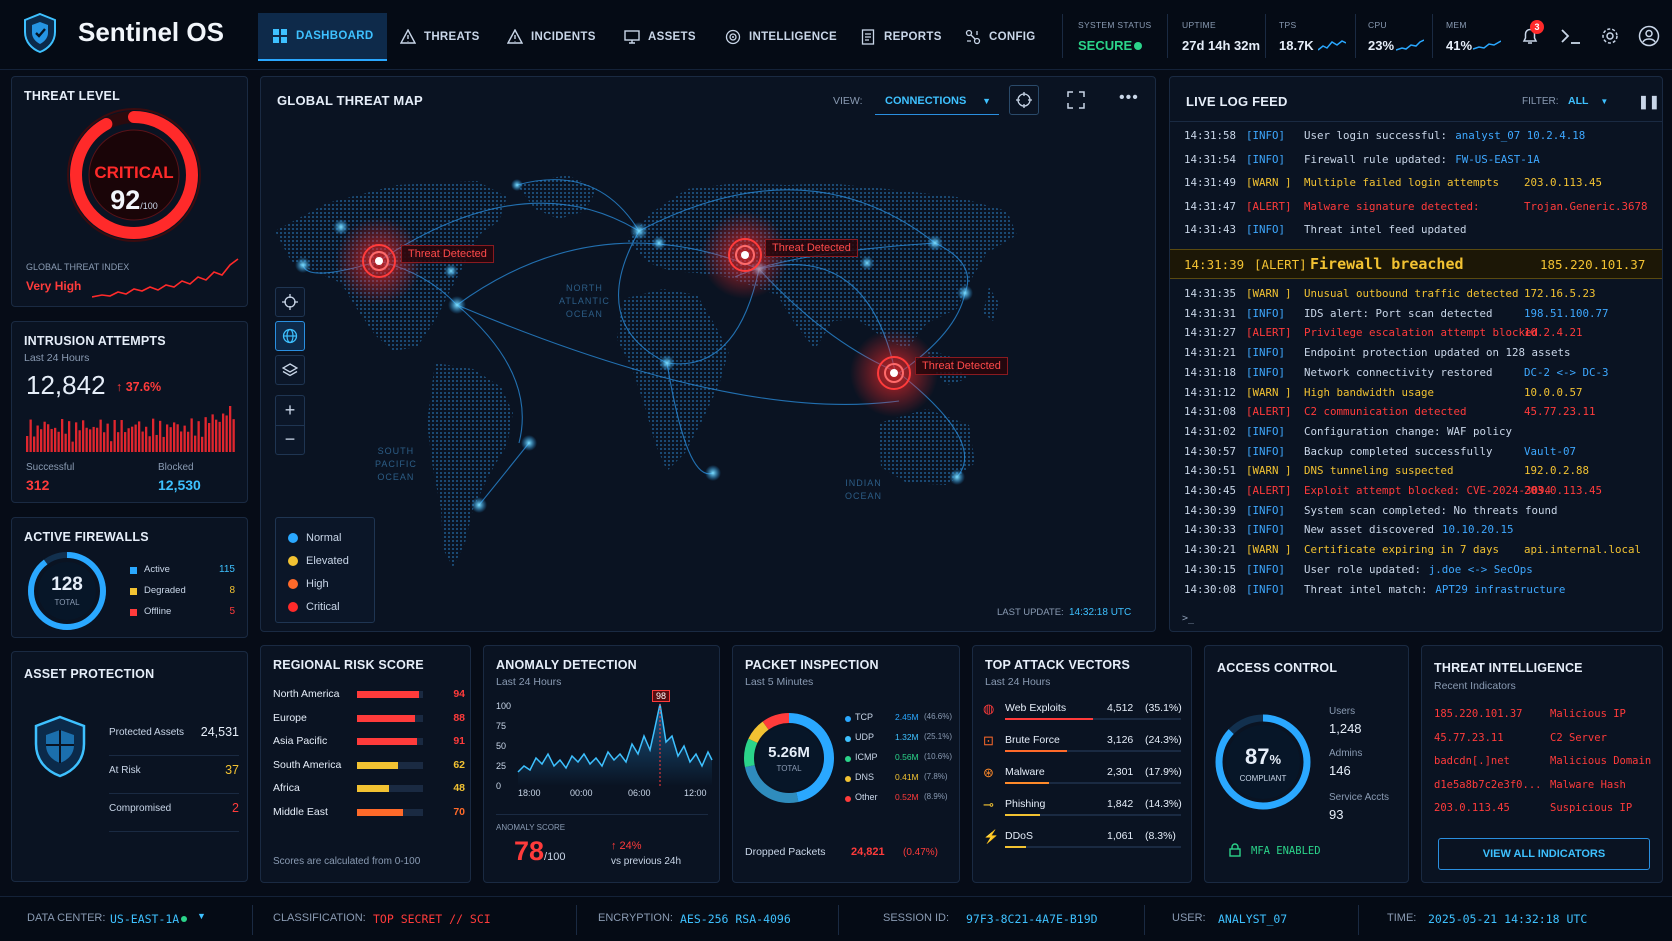 The width and height of the screenshot is (1672, 941). I want to click on log-time: 14:31:08, so click(1210, 412).